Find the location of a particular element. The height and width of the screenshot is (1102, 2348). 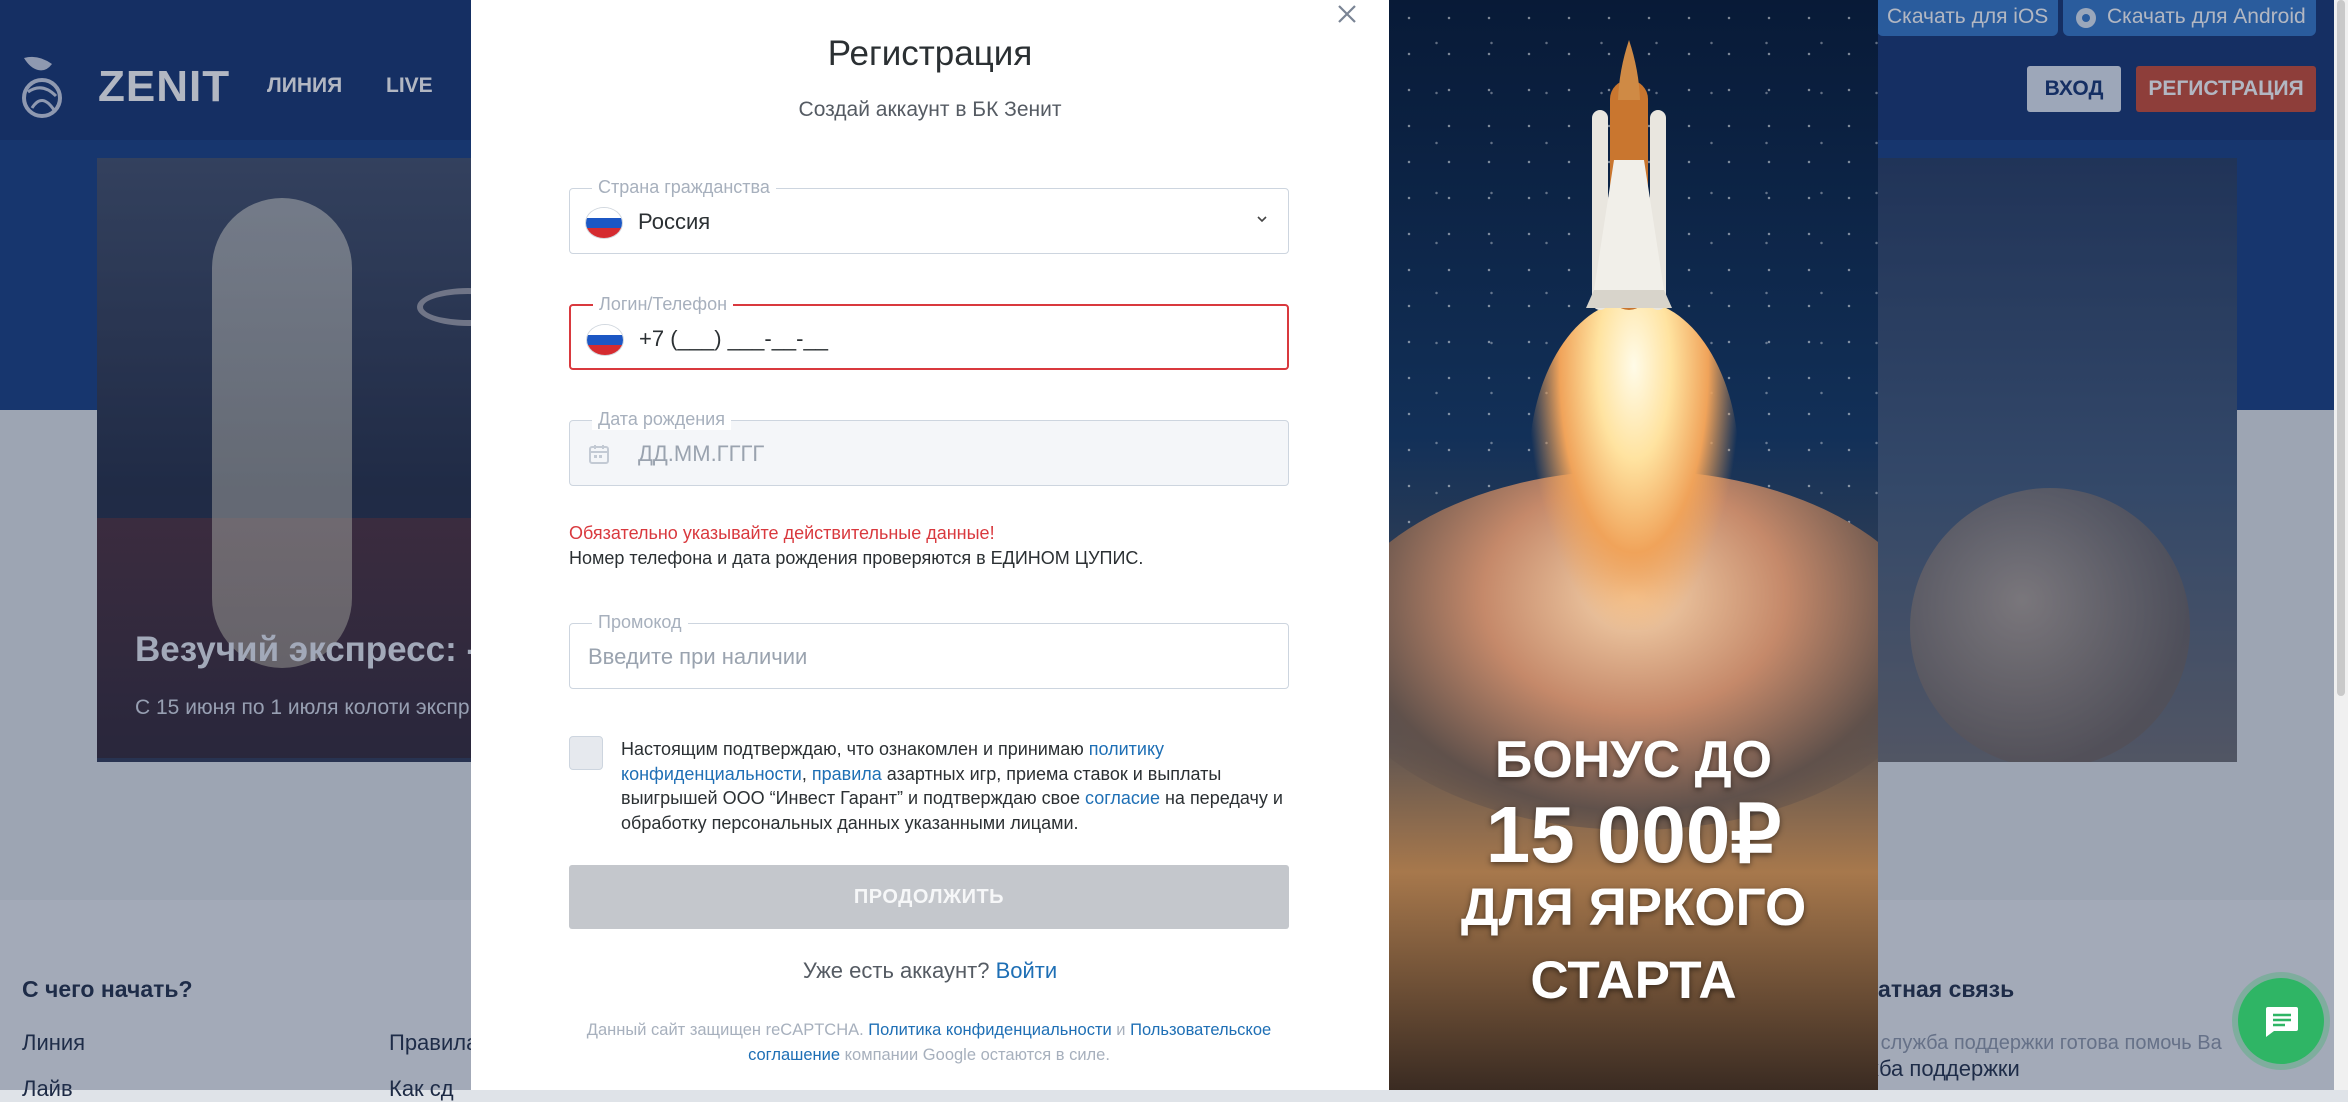

have-account-text: Уже есть аккаунт? is located at coordinates (896, 970).